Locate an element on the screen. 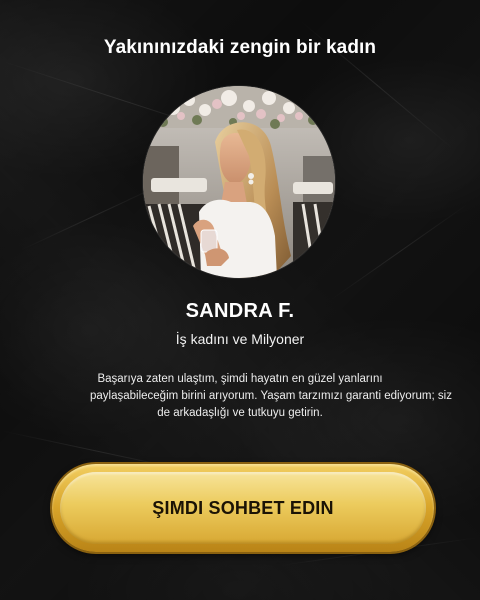 The image size is (480, 600). chat-now-button: ŞIMDI SOHBET EDIN is located at coordinates (243, 508).